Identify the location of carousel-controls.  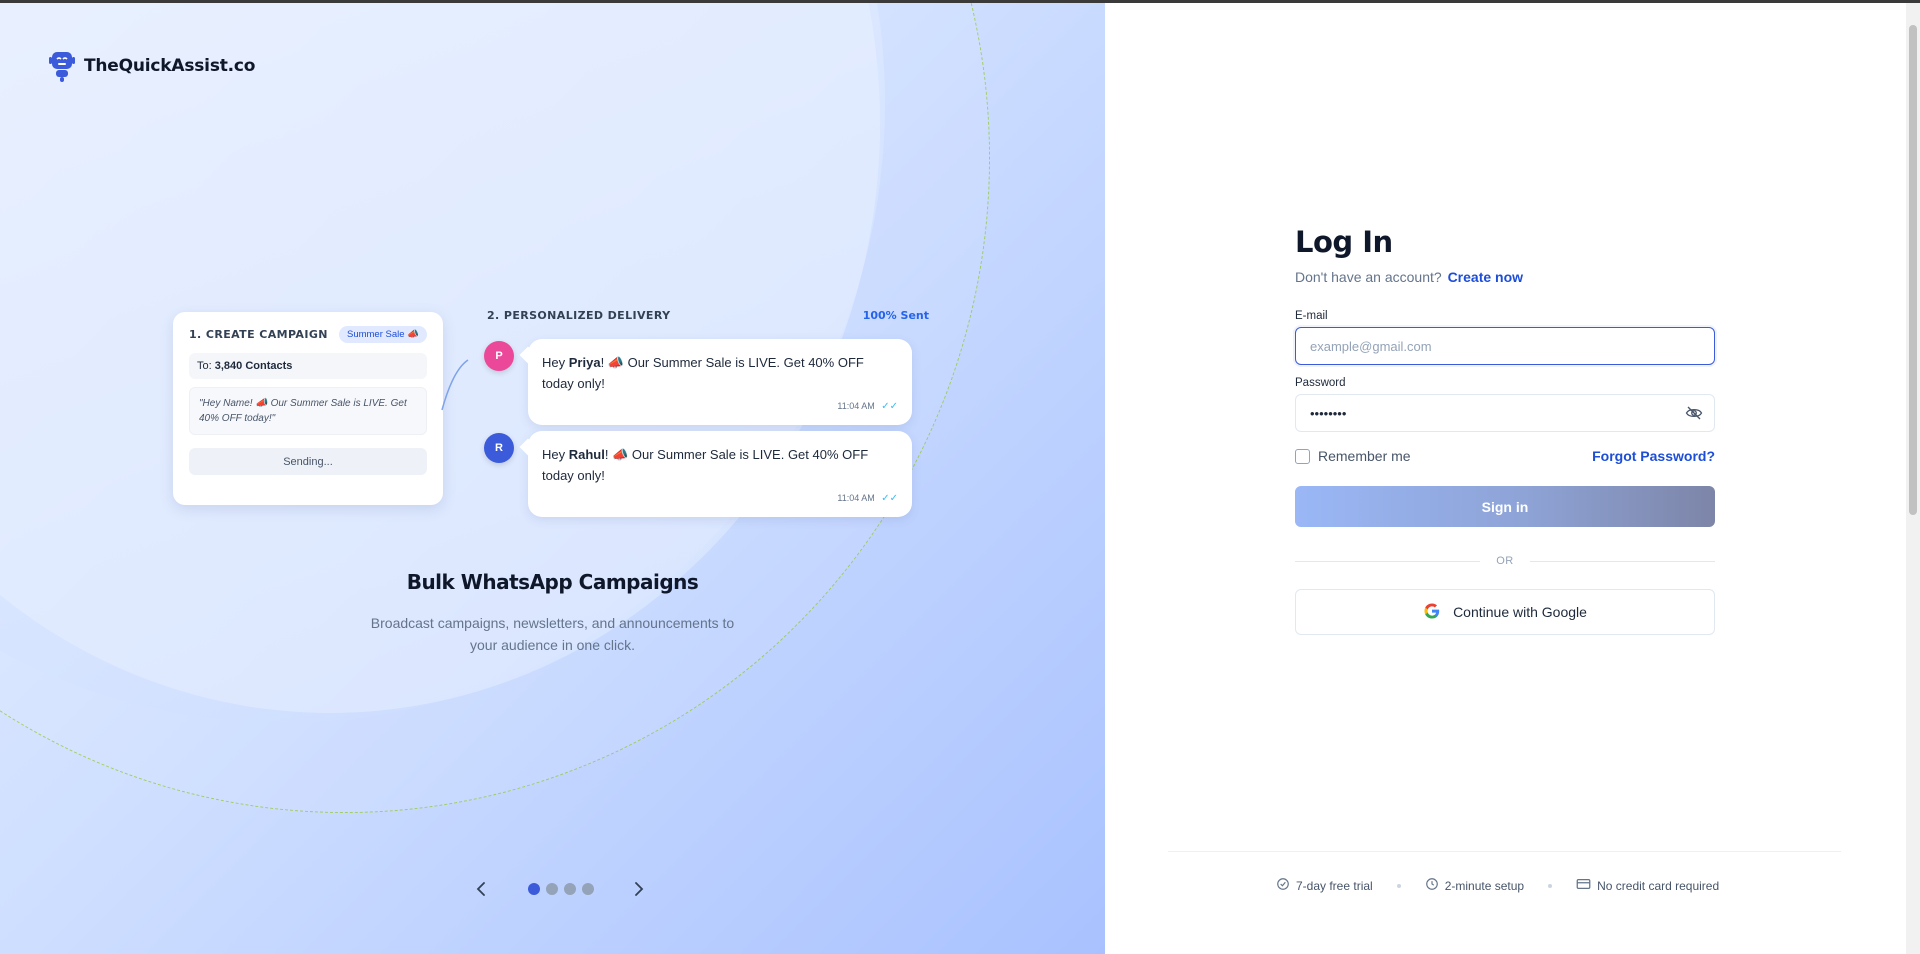
(560, 889).